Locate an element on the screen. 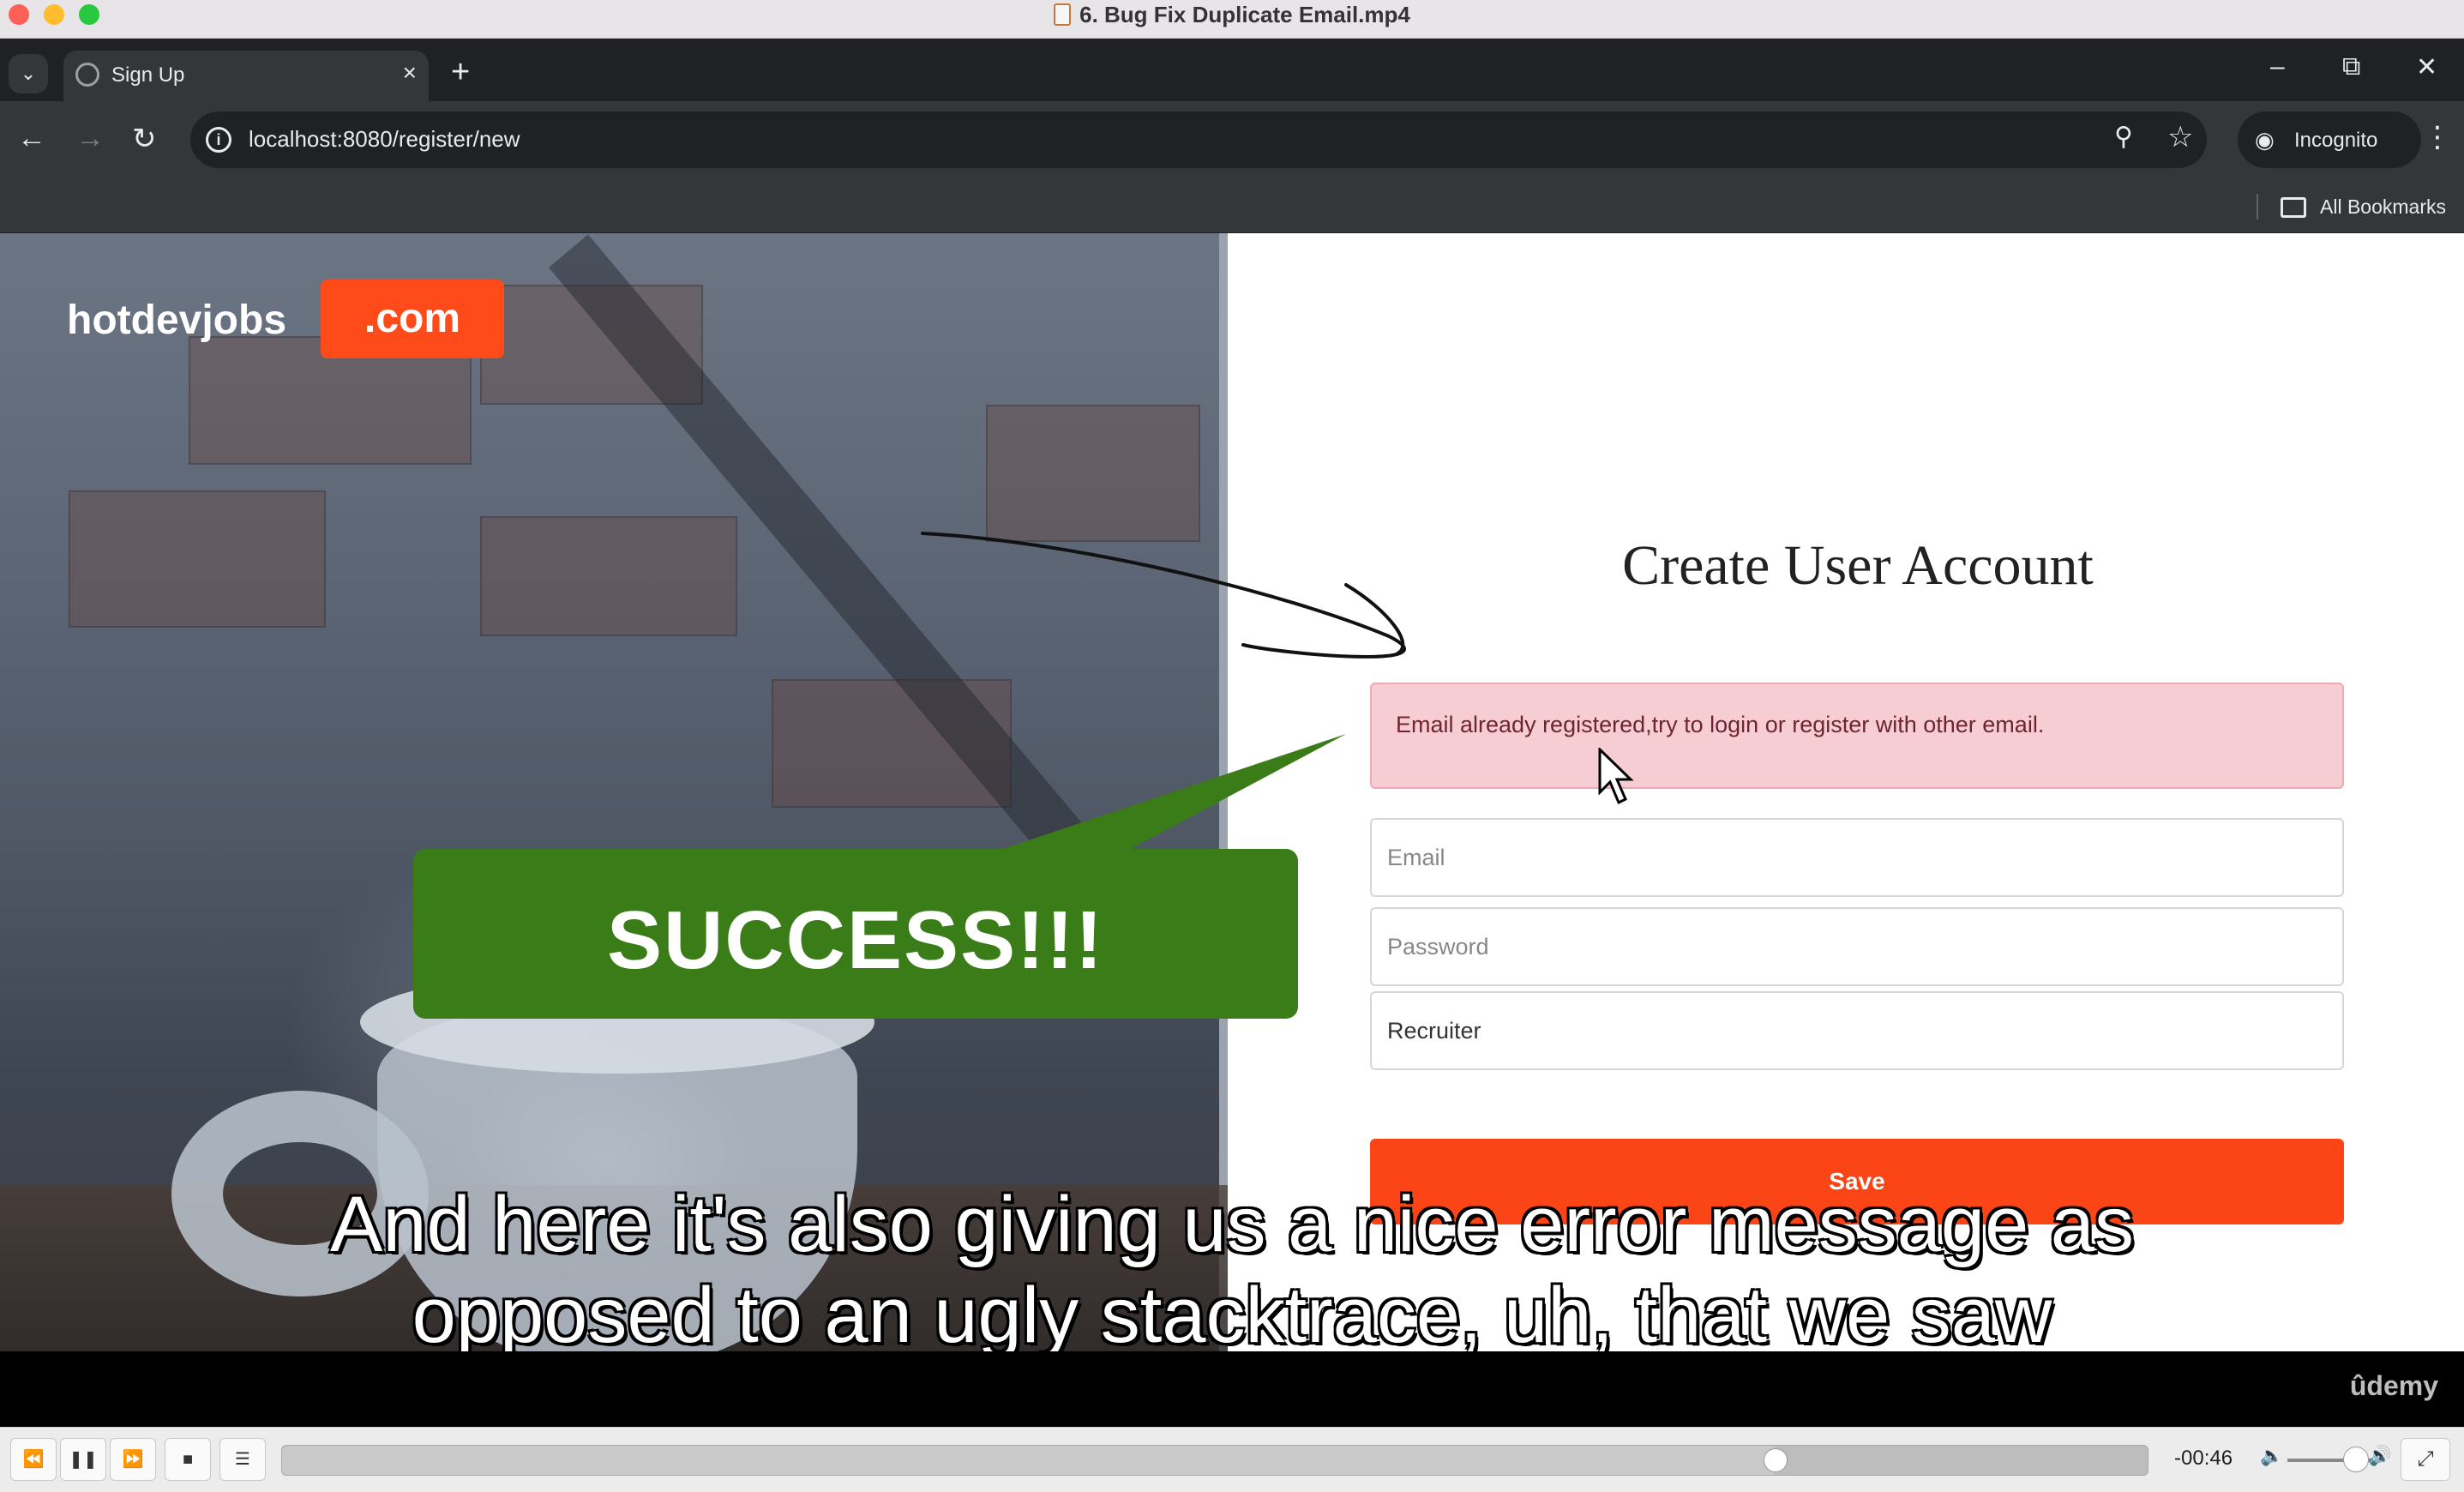 The image size is (2464, 1492). bookmark-star-icon: ☆ is located at coordinates (2180, 137).